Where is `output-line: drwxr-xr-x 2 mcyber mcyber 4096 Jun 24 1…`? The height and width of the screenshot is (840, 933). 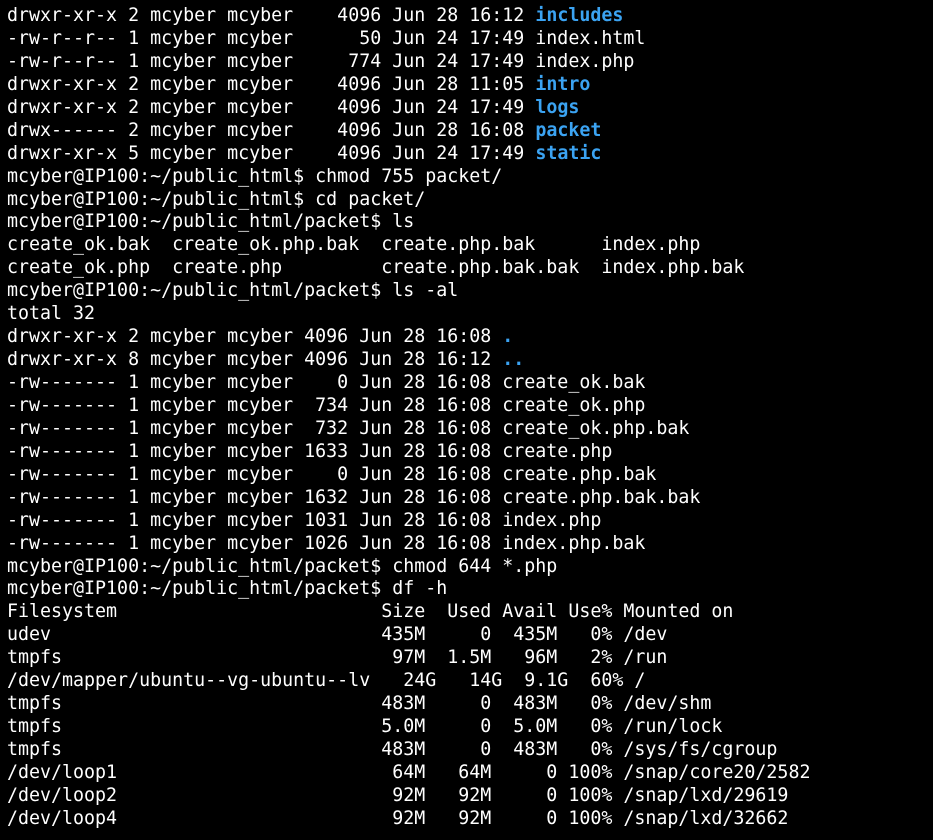 output-line: drwxr-xr-x 2 mcyber mcyber 4096 Jun 24 1… is located at coordinates (470, 108).